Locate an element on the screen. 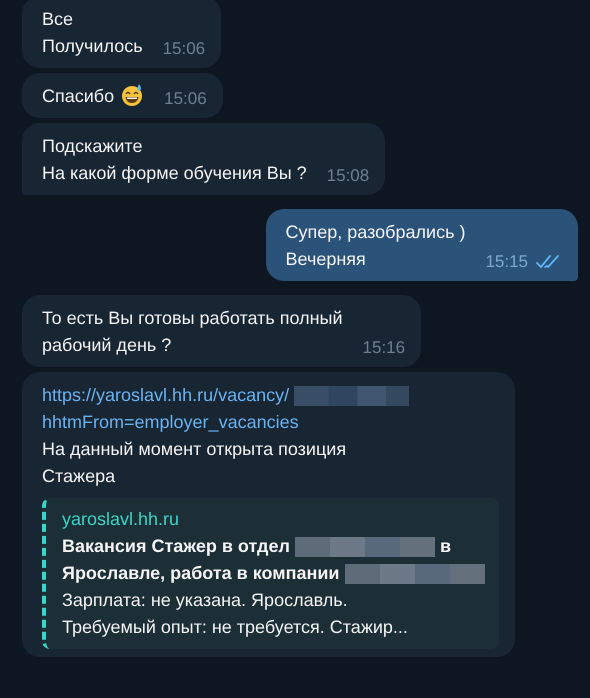  link: hhtmFrom=employer_vacancies is located at coordinates (170, 422).